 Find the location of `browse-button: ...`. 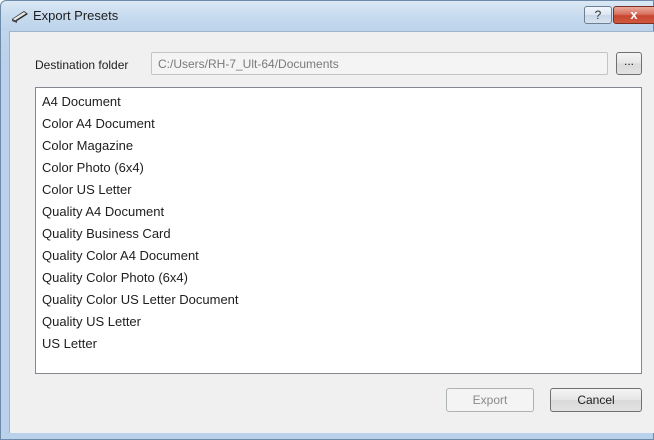

browse-button: ... is located at coordinates (629, 63).